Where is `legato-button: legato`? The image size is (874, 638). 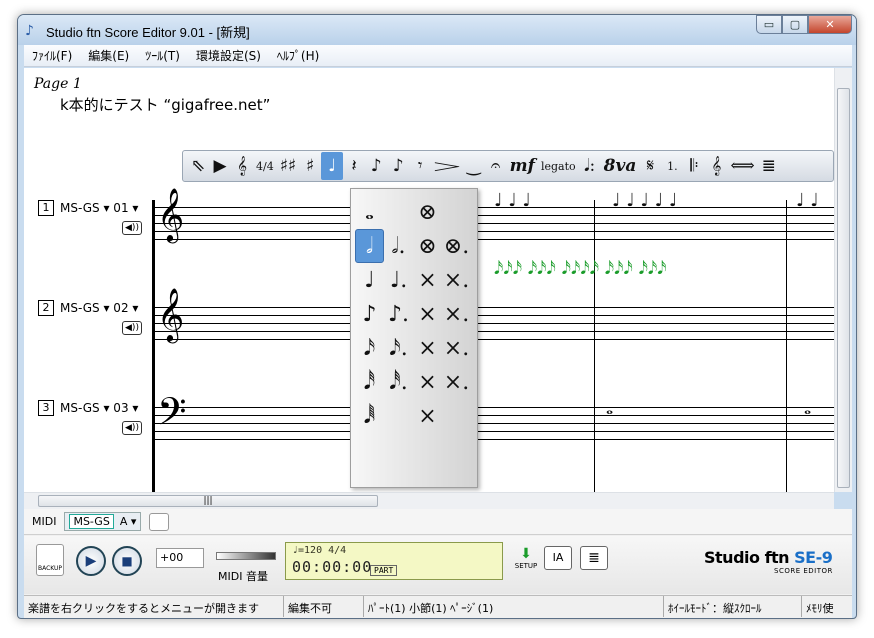 legato-button: legato is located at coordinates (558, 166).